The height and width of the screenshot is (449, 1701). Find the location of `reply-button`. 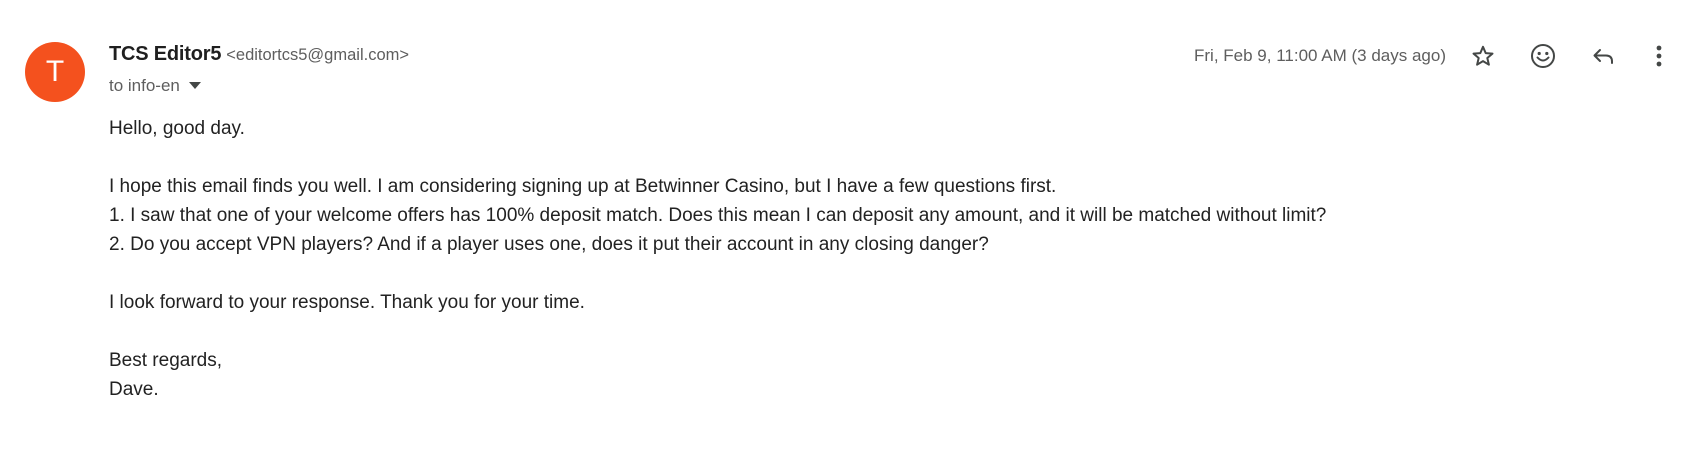

reply-button is located at coordinates (1603, 58).